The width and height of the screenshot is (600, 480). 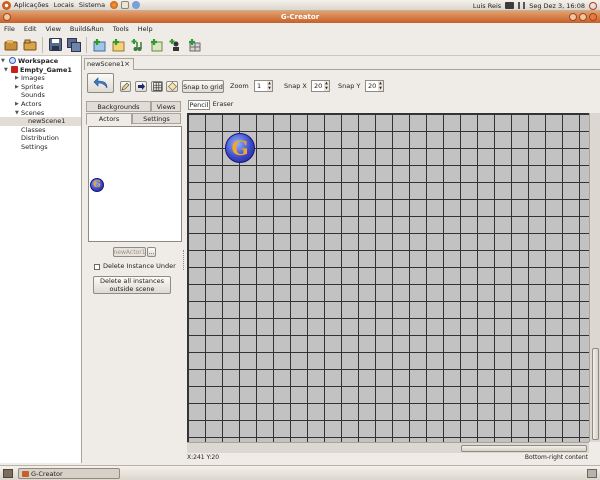 What do you see at coordinates (8, 473) in the screenshot?
I see `show-desktop-icon` at bounding box center [8, 473].